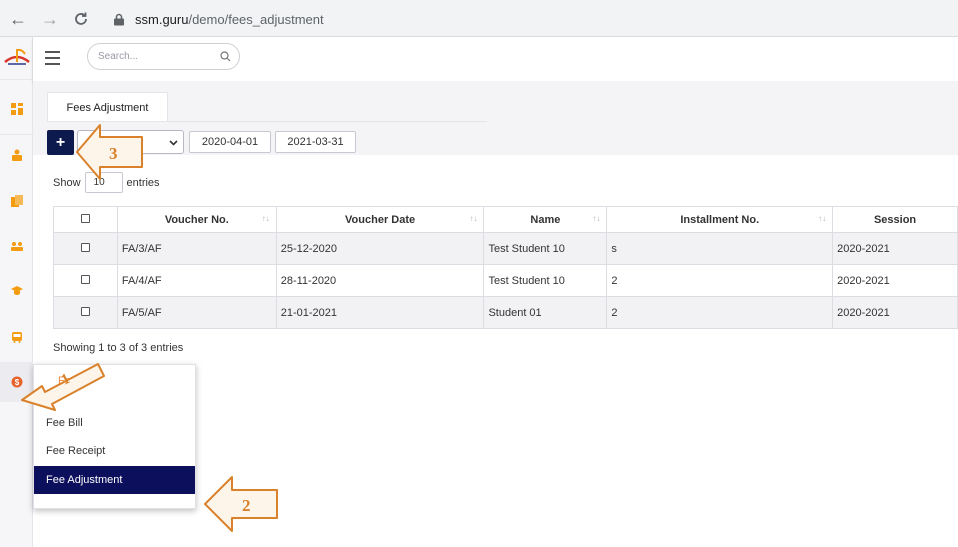 The image size is (958, 547). I want to click on date-to-field: 2021-03-31, so click(315, 142).